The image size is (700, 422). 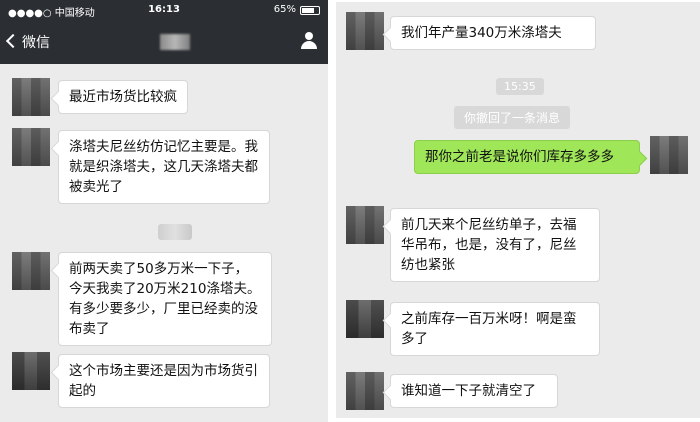 What do you see at coordinates (164, 10) in the screenshot?
I see `status-bar: ●●●●○ 中国移动 16:13 65%` at bounding box center [164, 10].